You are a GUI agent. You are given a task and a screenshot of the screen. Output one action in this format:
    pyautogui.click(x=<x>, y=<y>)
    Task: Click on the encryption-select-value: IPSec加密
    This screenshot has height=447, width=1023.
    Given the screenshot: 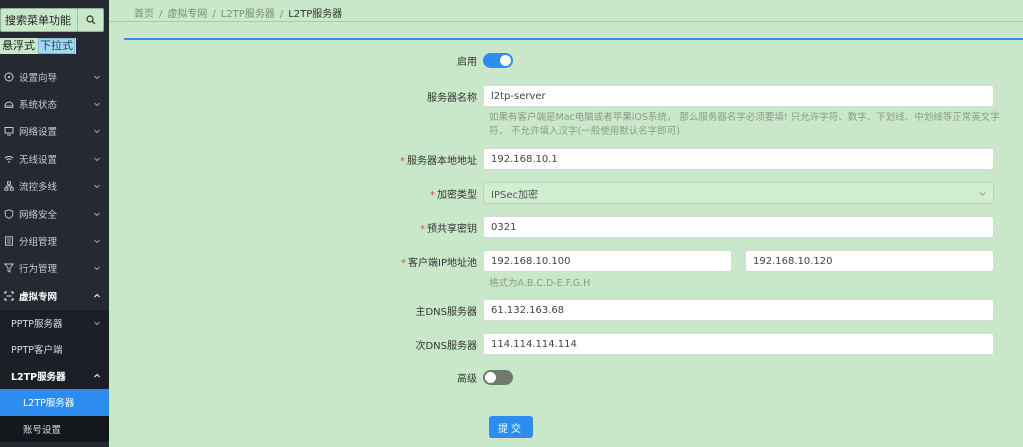 What is the action you would take?
    pyautogui.click(x=514, y=195)
    